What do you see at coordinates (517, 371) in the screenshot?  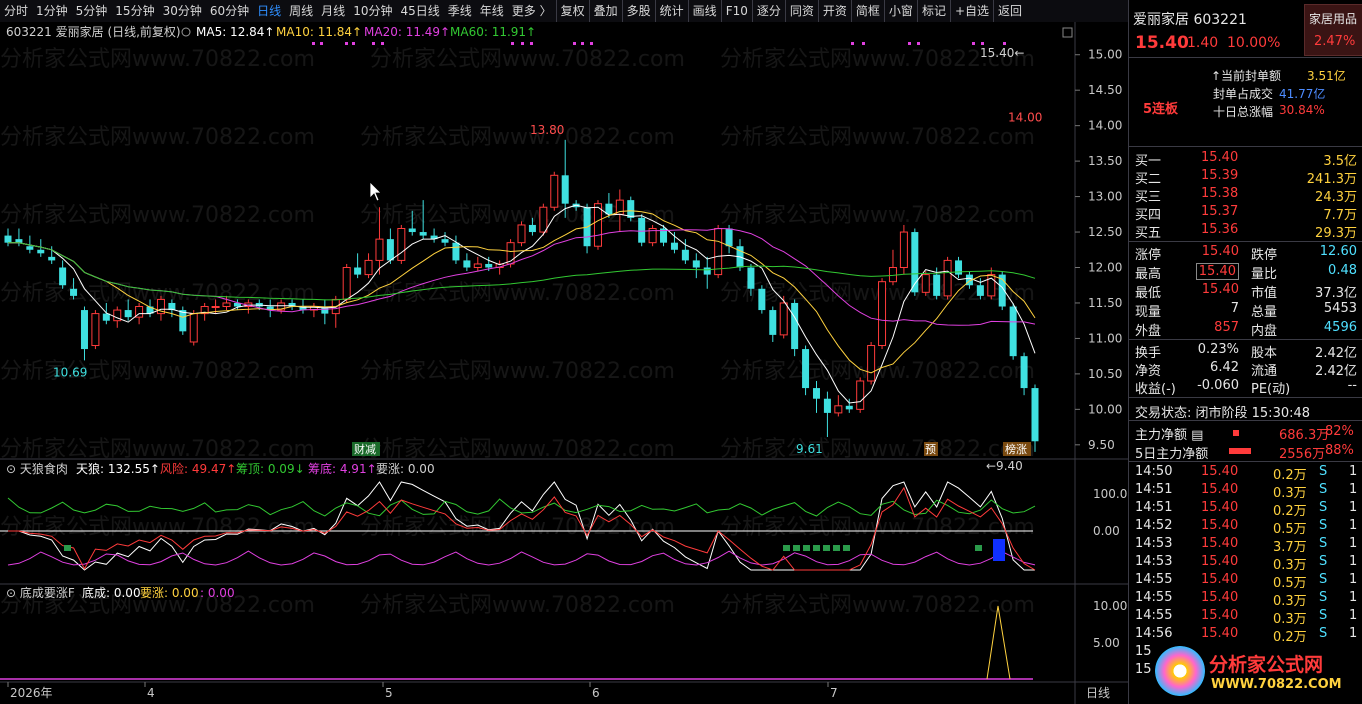 I see `watermark-13: 分析家公式网www.70822.com` at bounding box center [517, 371].